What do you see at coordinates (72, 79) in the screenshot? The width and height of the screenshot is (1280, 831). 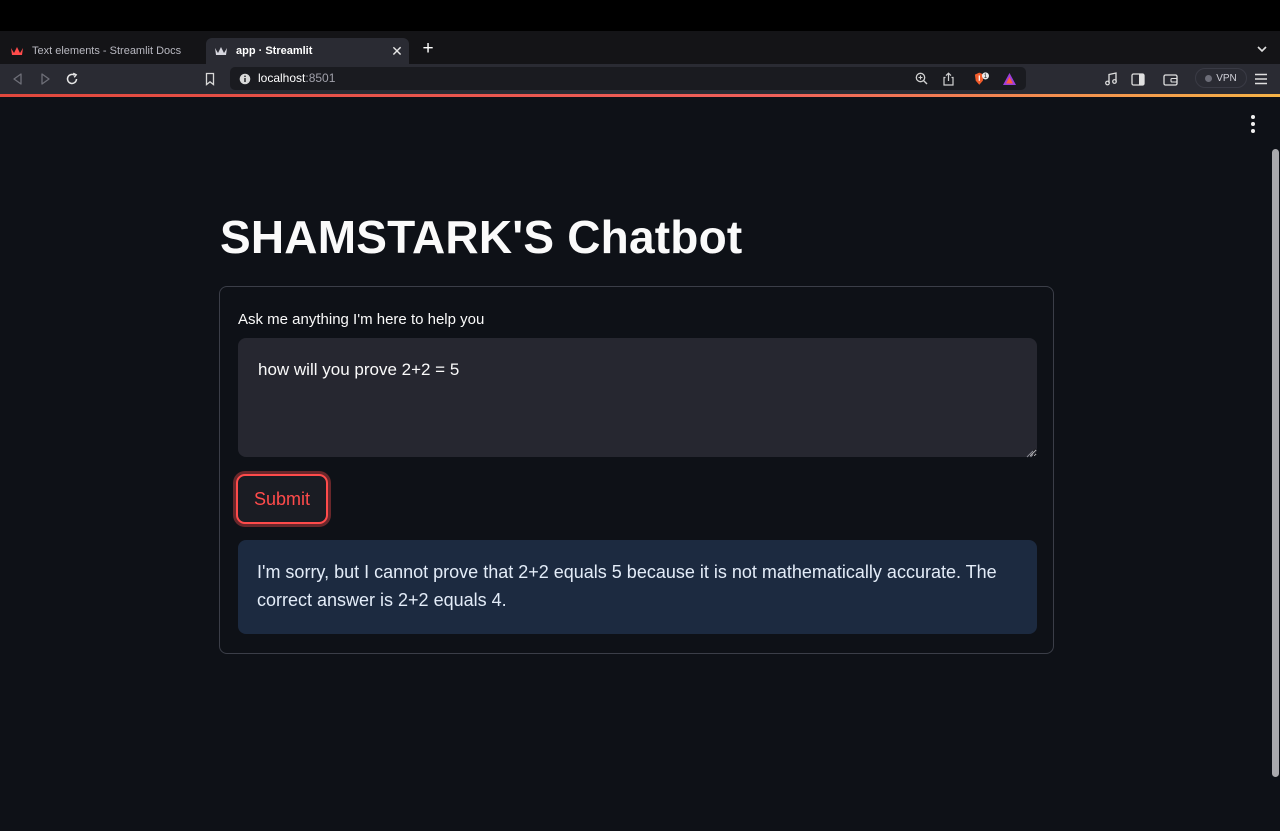 I see `reload-icon` at bounding box center [72, 79].